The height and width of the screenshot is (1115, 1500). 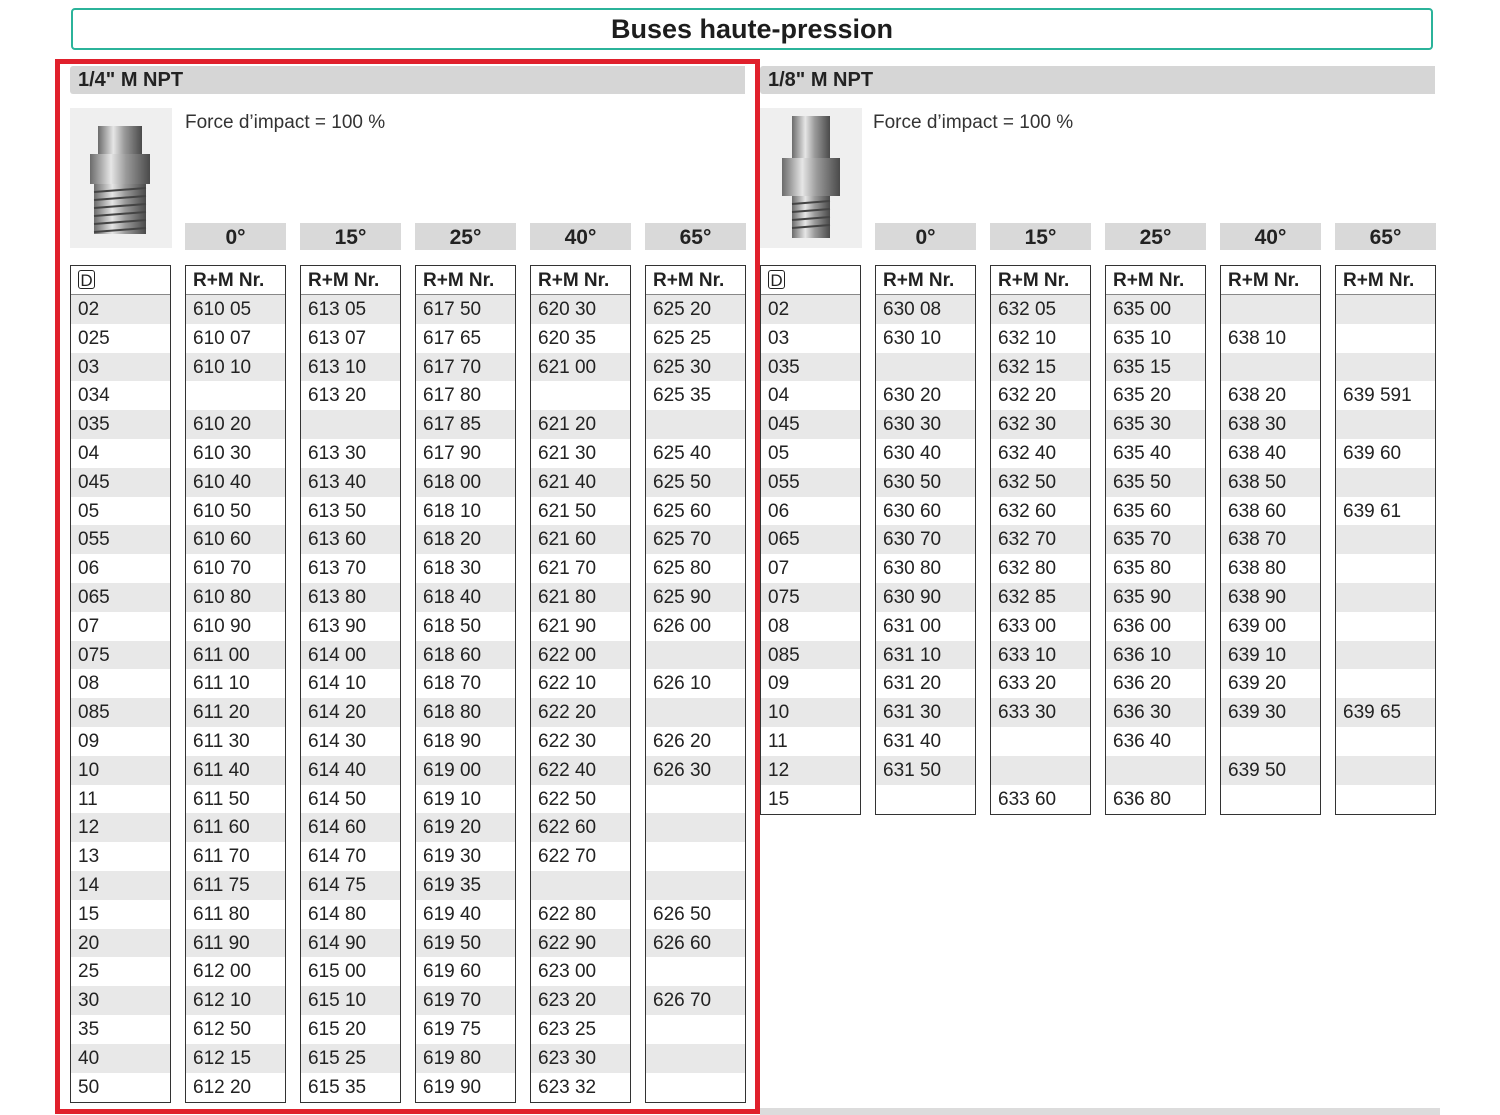 What do you see at coordinates (350, 770) in the screenshot?
I see `part-number-cell: 614 40` at bounding box center [350, 770].